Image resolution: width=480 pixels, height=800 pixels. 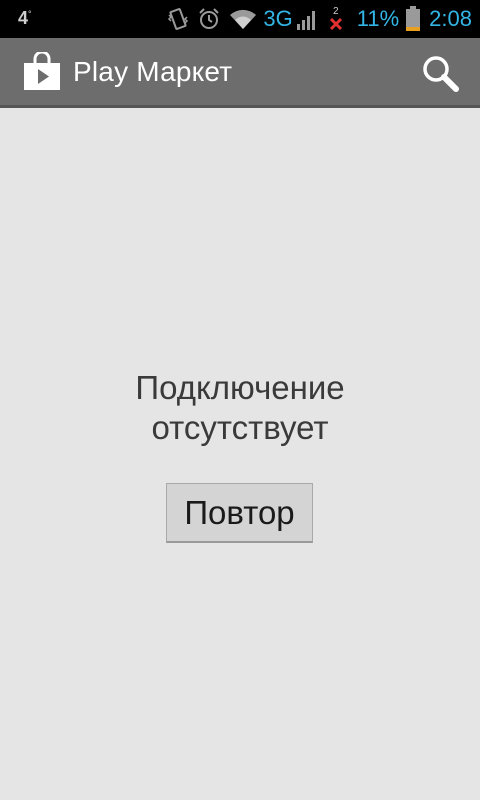 I want to click on vibrate-icon, so click(x=178, y=19).